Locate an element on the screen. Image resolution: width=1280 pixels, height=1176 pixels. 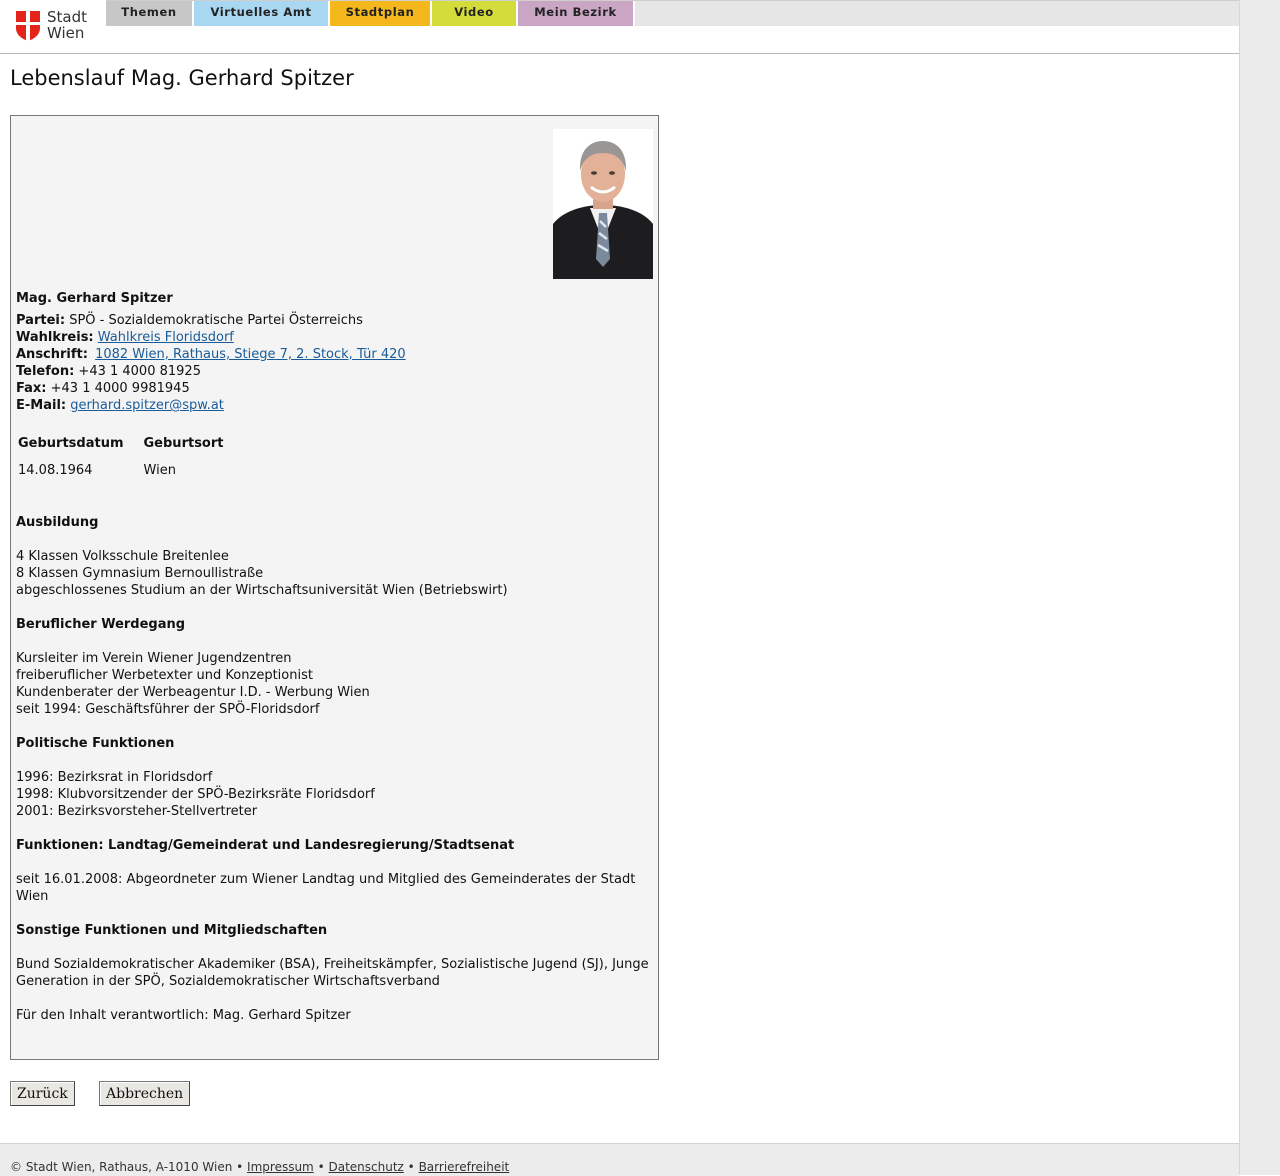
birth-table-row: 14.08.1964 Wien is located at coordinates (129, 468).